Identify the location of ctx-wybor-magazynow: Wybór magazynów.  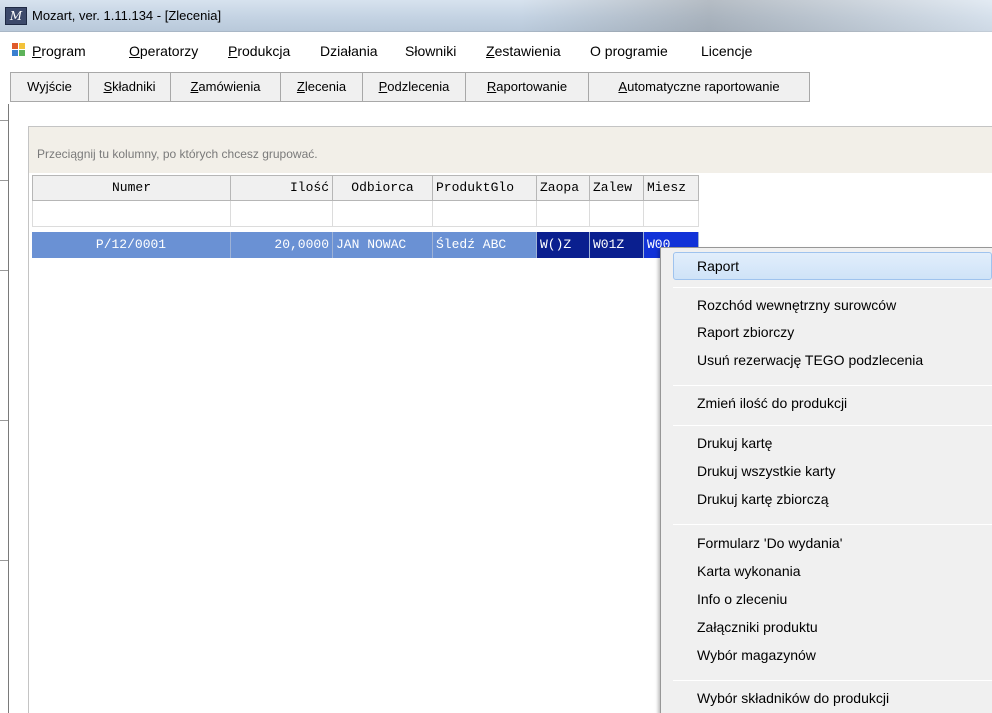
(756, 655).